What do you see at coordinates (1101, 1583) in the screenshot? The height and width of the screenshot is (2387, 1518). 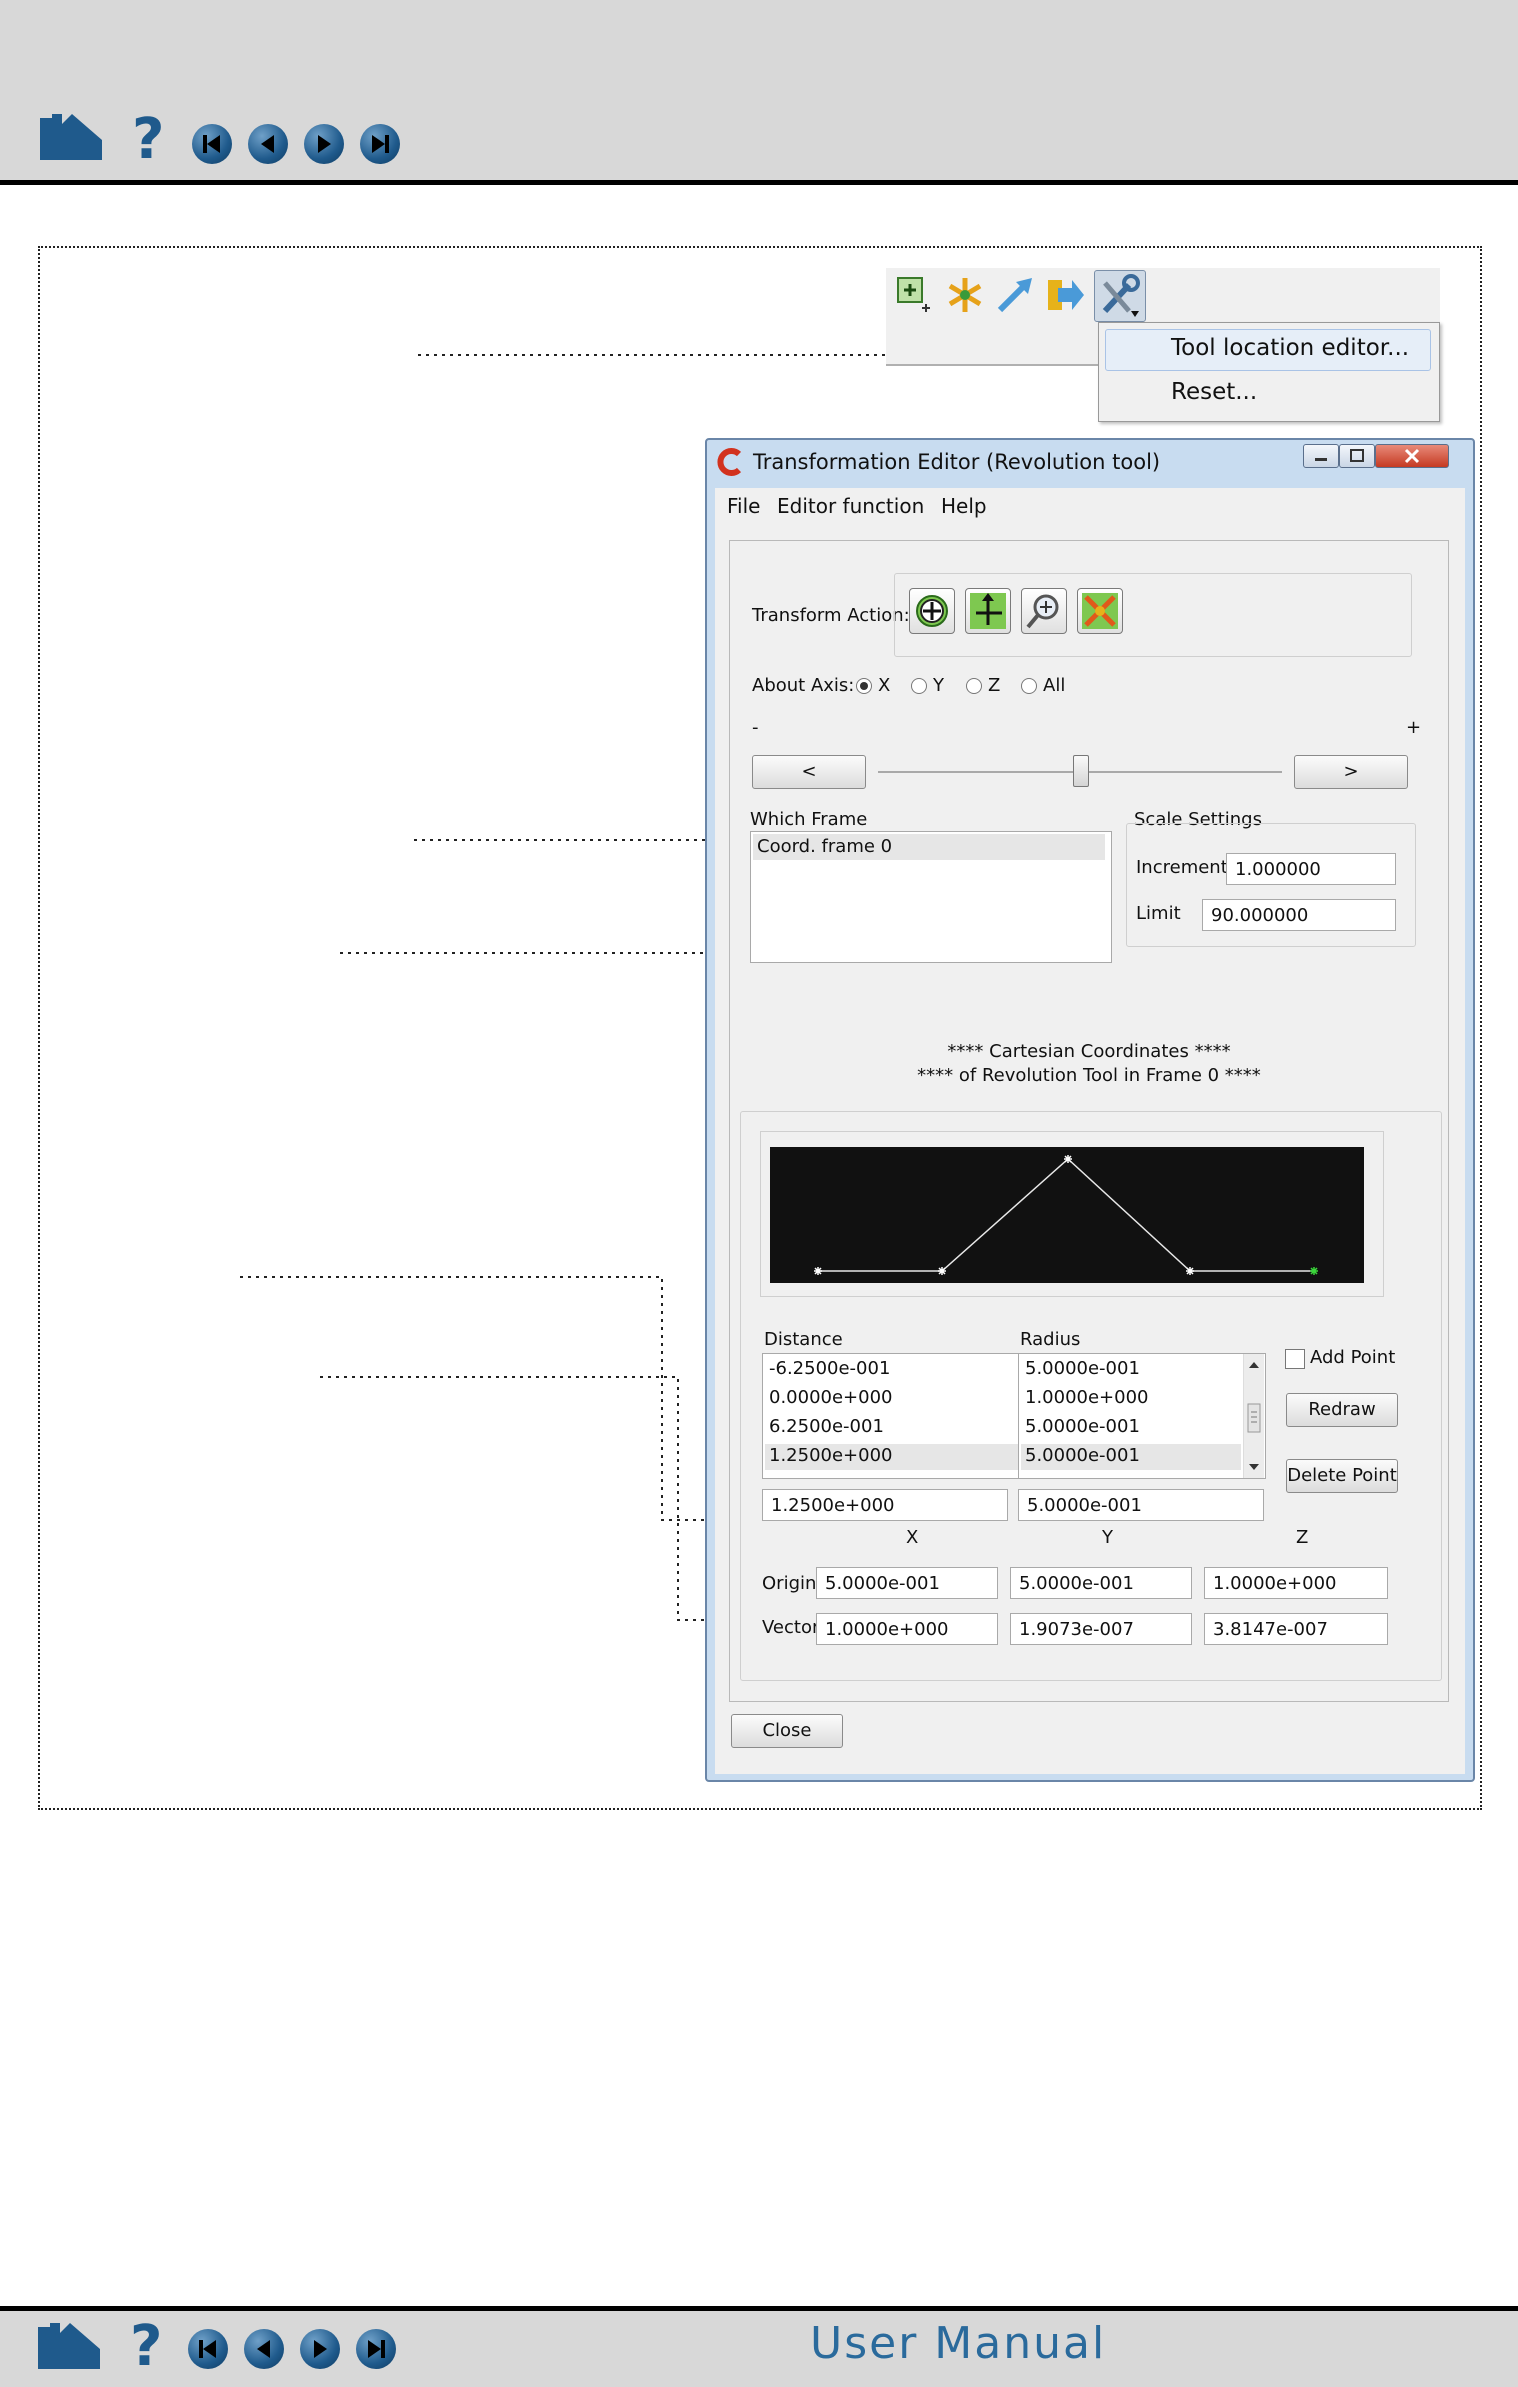 I see `origin-y-field: 5.0000e-001` at bounding box center [1101, 1583].